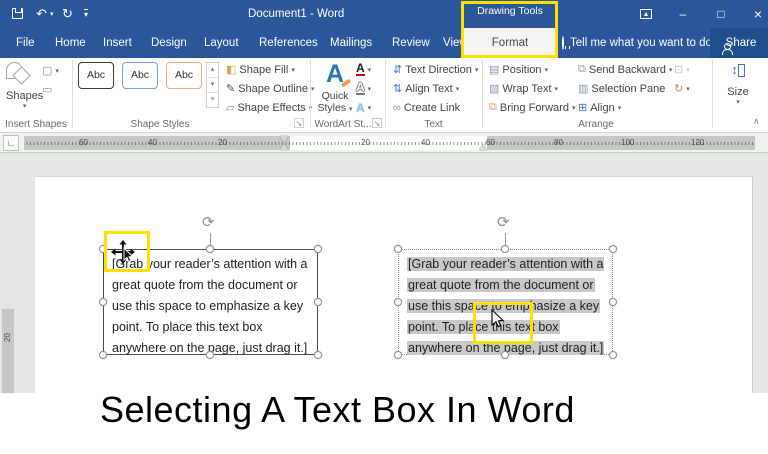 Image resolution: width=768 pixels, height=454 pixels. Describe the element at coordinates (271, 107) in the screenshot. I see `shape-effects-label: Shape Effects` at that location.